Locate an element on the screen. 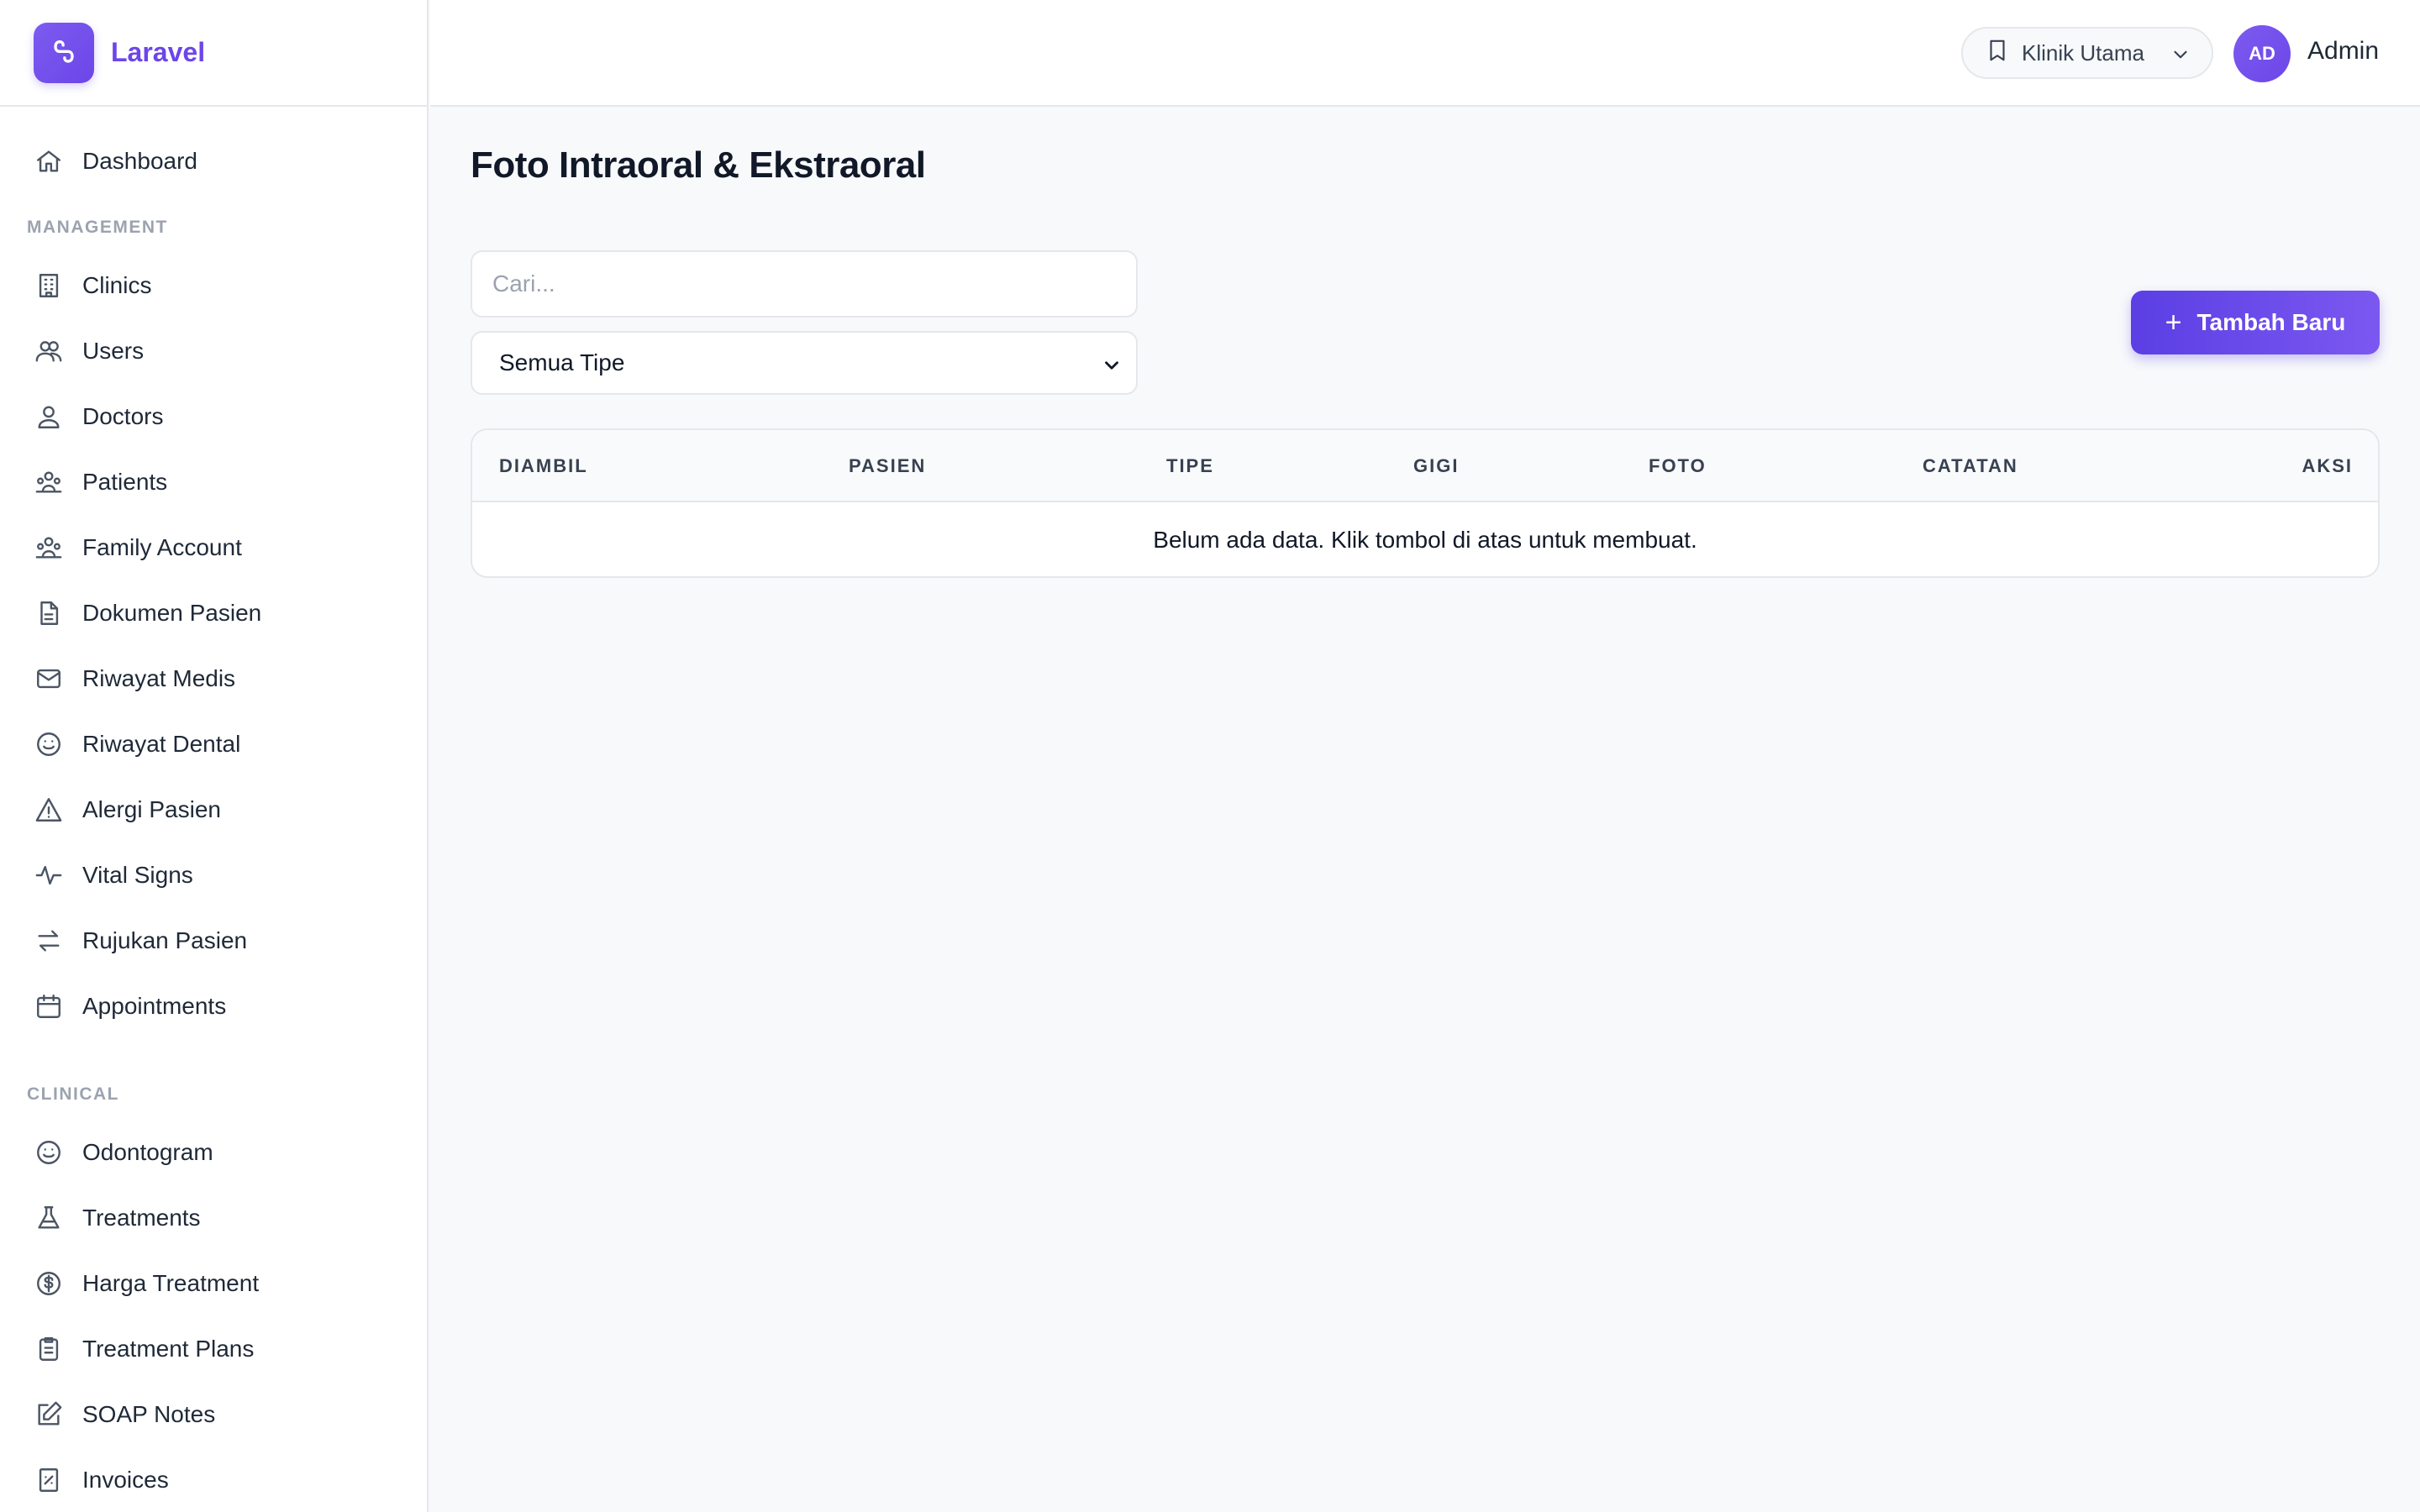  column-header-foto: FOTO is located at coordinates (1678, 465).